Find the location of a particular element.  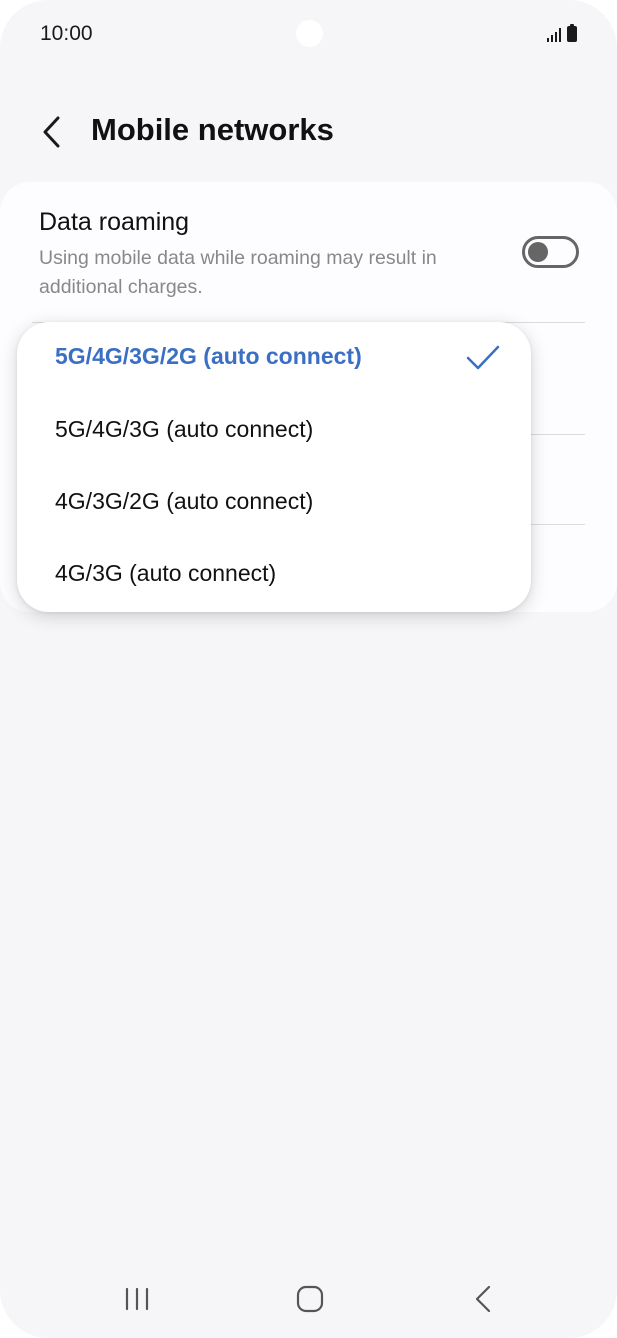

data-roaming-toggle is located at coordinates (550, 252).